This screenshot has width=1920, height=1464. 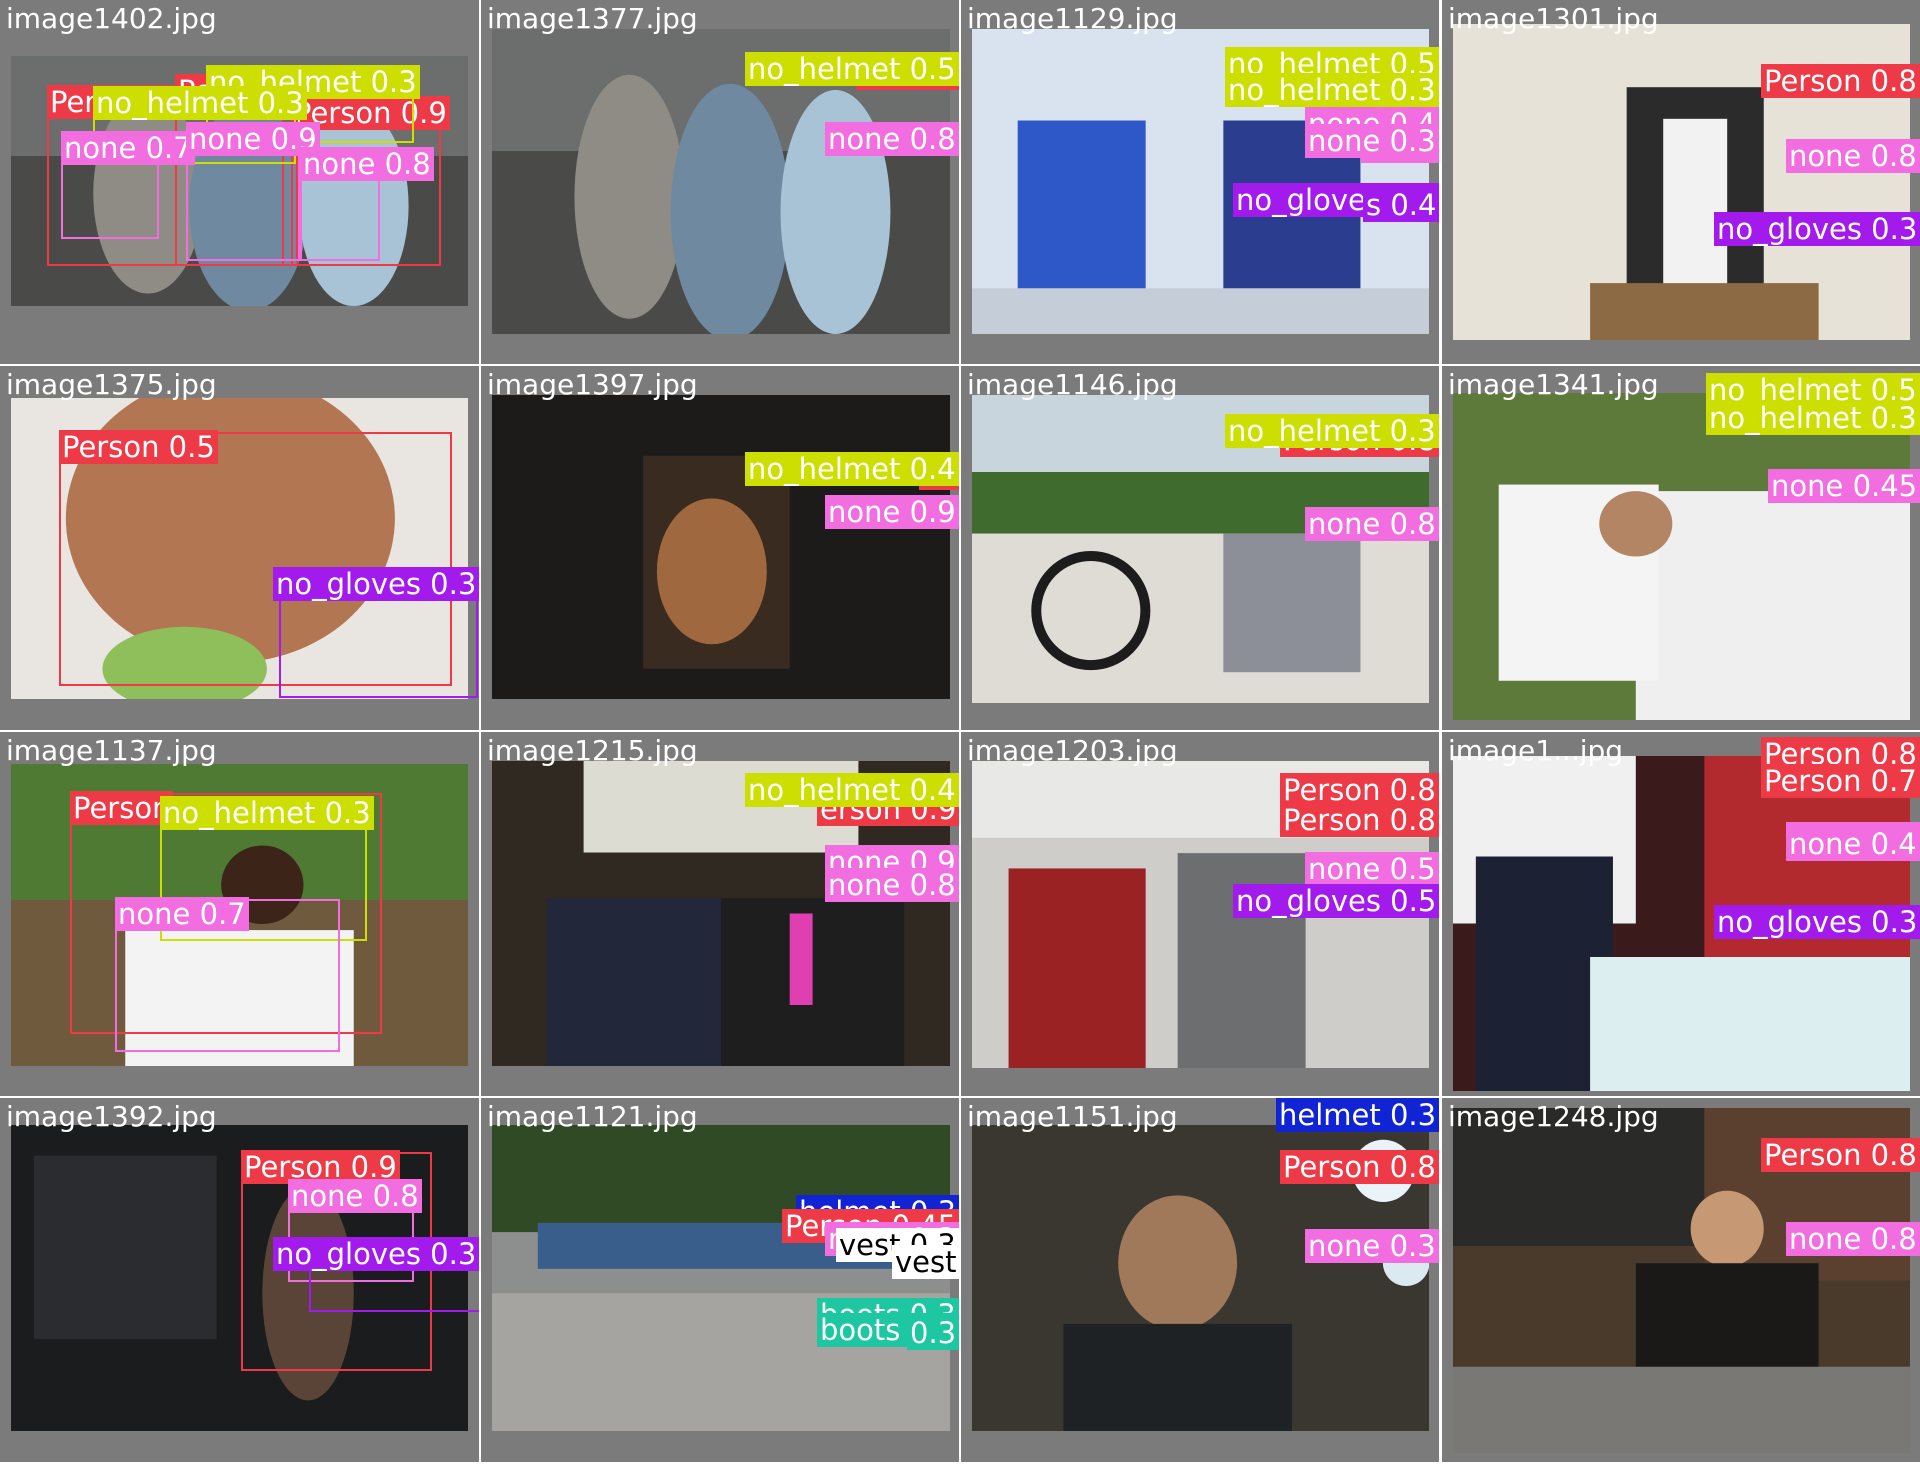 I want to click on detection-label: Person 0.7, so click(x=1840, y=781).